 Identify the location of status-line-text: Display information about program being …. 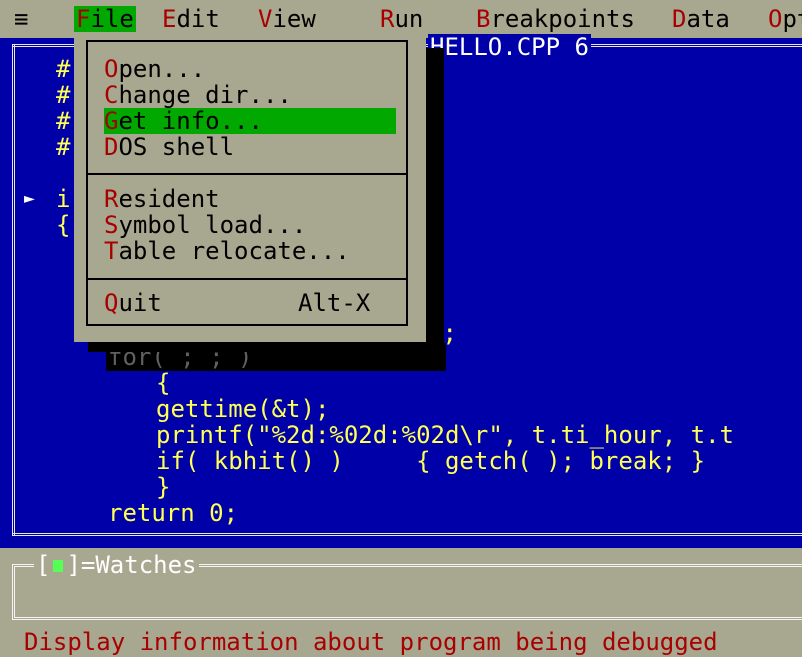
(371, 642).